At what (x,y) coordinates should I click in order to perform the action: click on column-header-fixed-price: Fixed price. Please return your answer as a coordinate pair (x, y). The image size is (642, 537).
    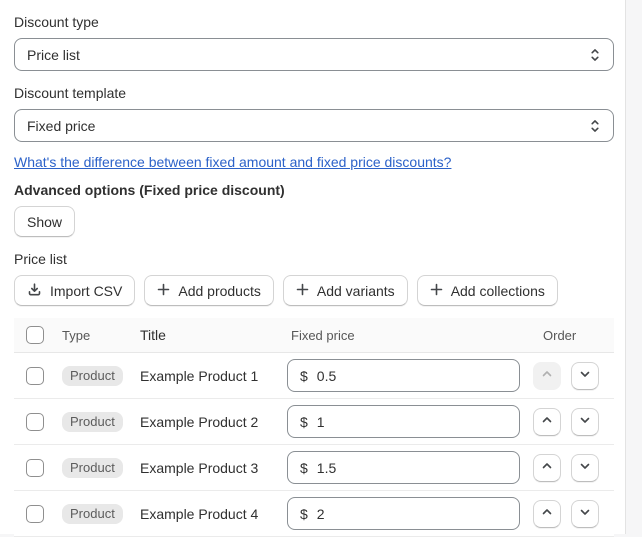
    Looking at the image, I should click on (323, 335).